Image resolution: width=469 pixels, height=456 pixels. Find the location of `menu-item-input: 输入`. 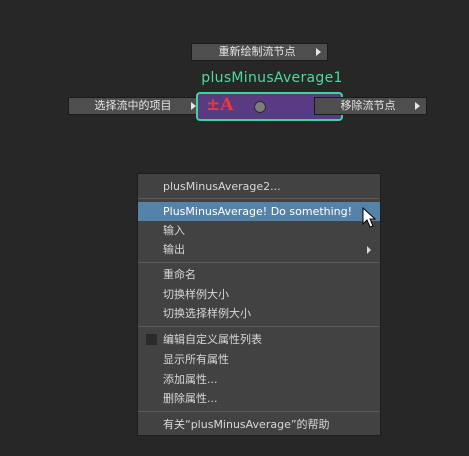

menu-item-input: 输入 is located at coordinates (259, 230).